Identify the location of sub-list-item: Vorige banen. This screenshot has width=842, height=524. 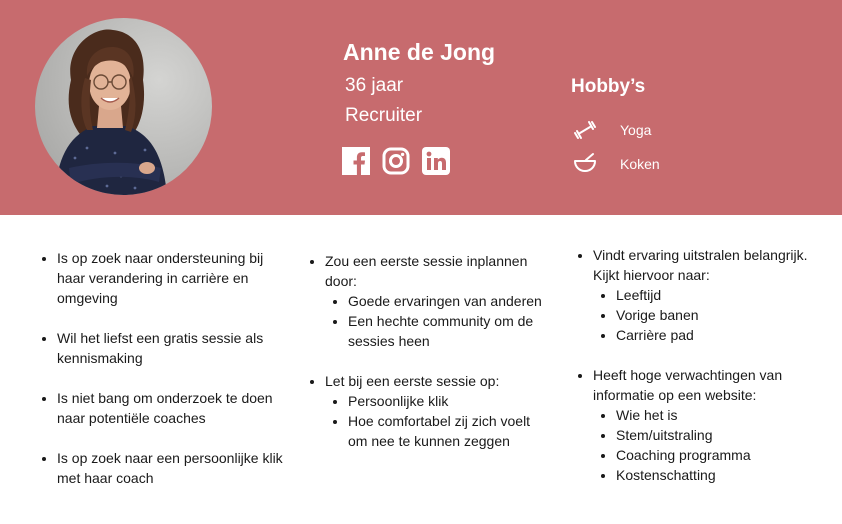
(715, 315).